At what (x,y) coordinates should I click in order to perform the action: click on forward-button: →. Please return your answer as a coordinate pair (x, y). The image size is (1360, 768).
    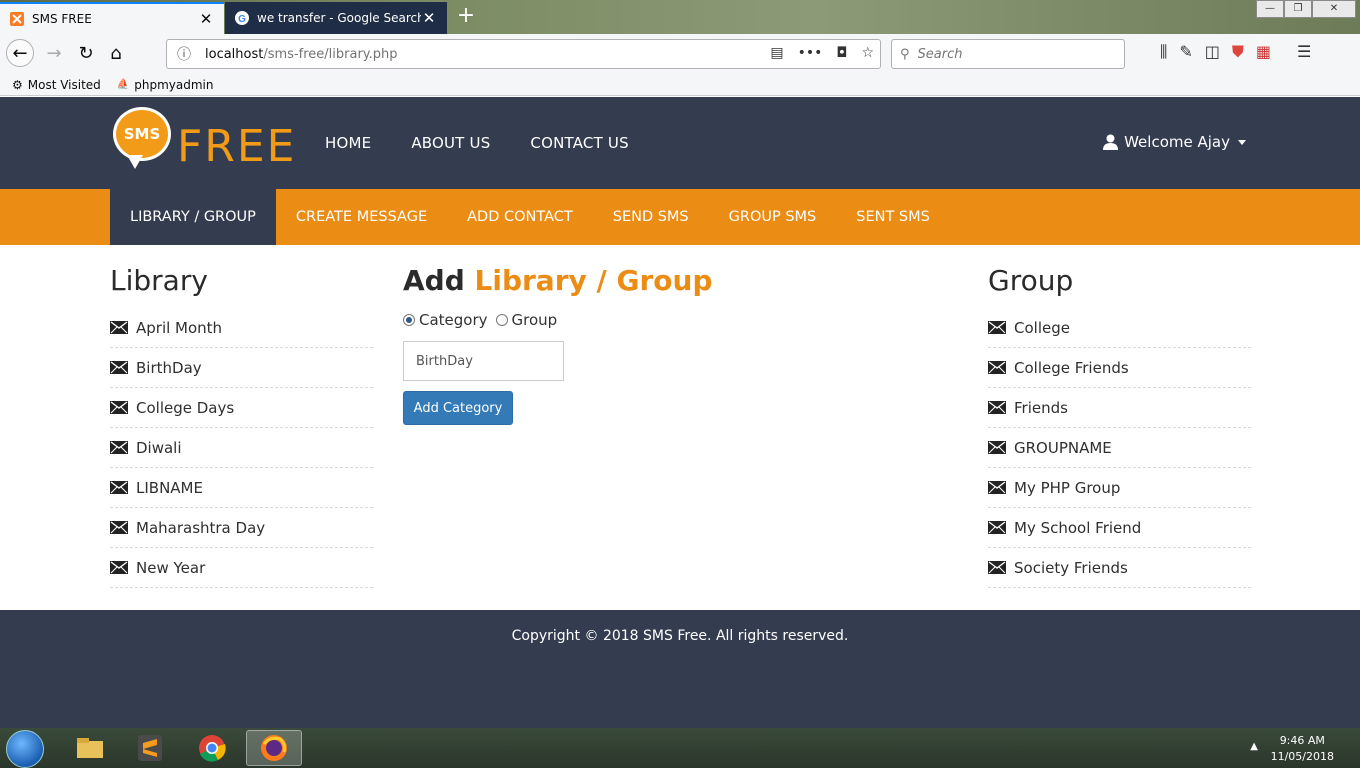
    Looking at the image, I should click on (54, 53).